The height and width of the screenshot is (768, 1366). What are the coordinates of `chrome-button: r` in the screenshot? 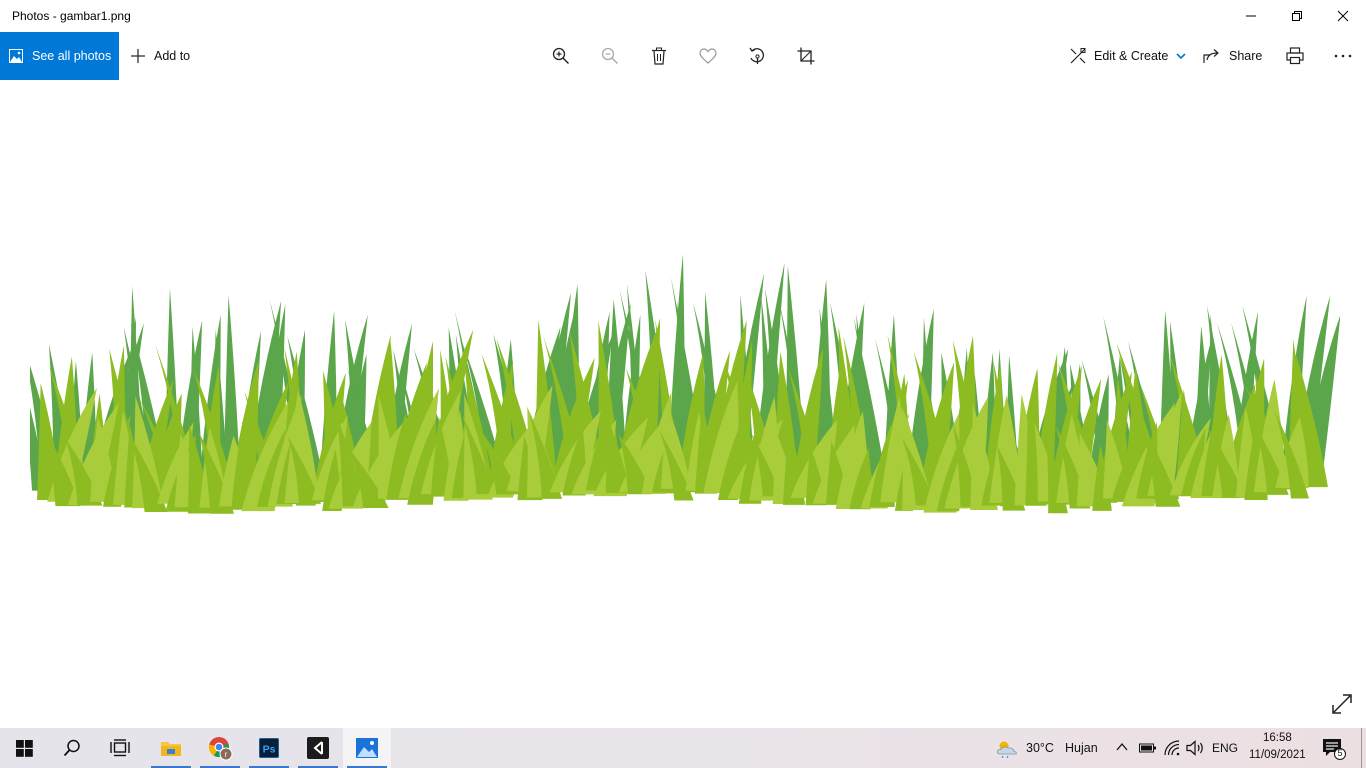 It's located at (220, 748).